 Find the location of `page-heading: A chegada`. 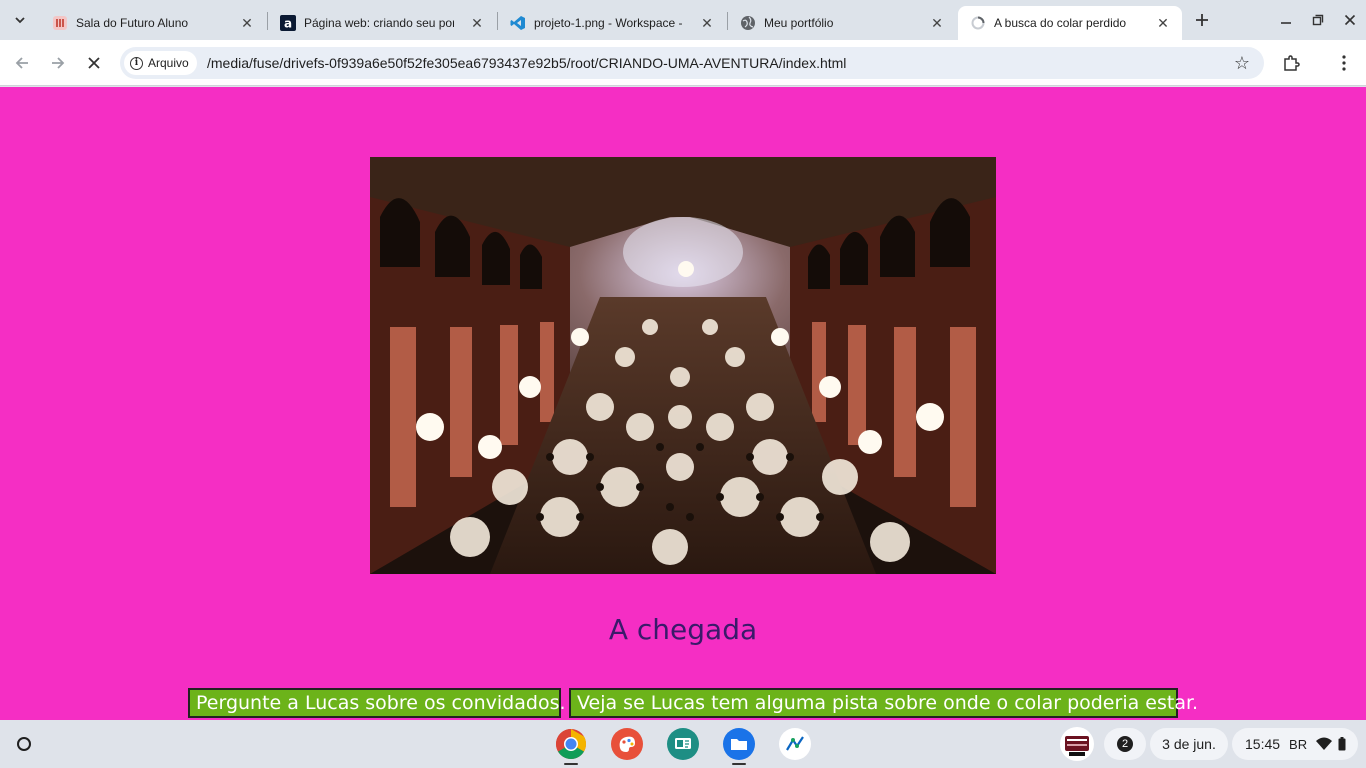

page-heading: A chegada is located at coordinates (683, 629).